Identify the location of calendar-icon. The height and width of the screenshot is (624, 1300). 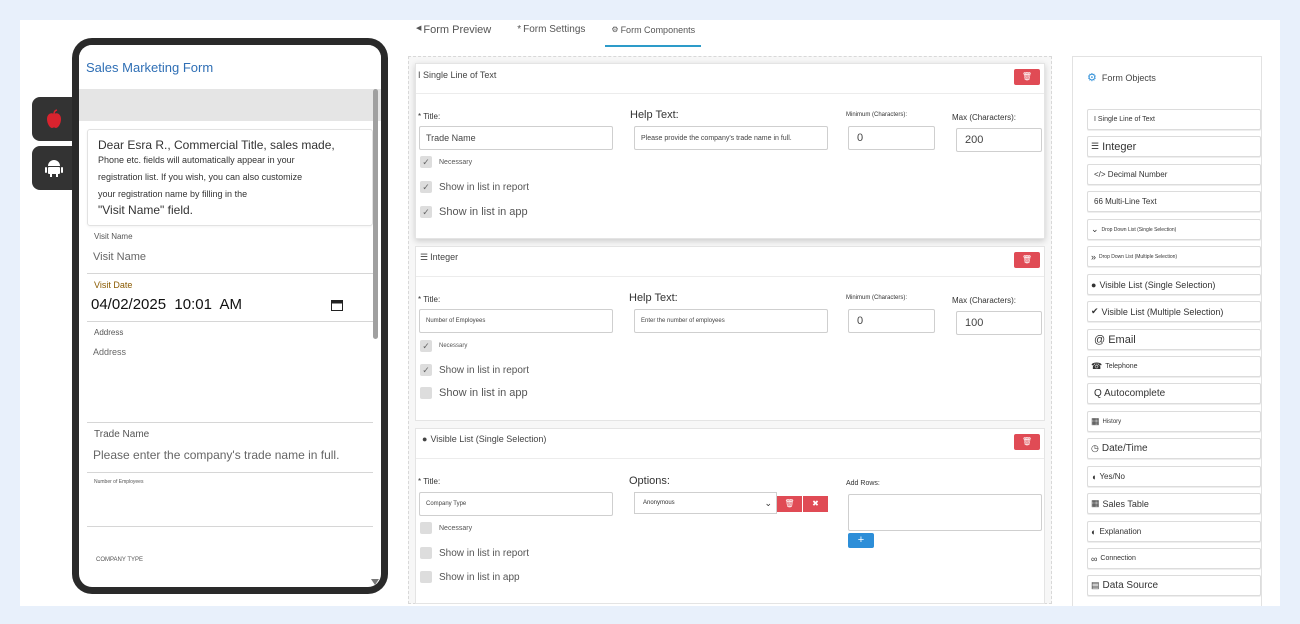
(337, 305).